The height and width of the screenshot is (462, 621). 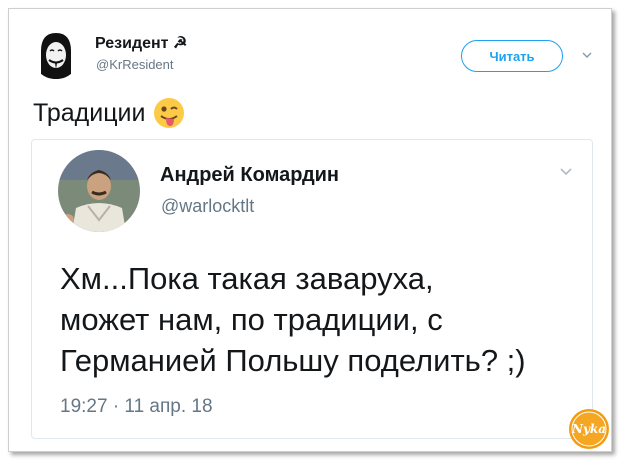 I want to click on author-handle: @KrResident, so click(x=135, y=64).